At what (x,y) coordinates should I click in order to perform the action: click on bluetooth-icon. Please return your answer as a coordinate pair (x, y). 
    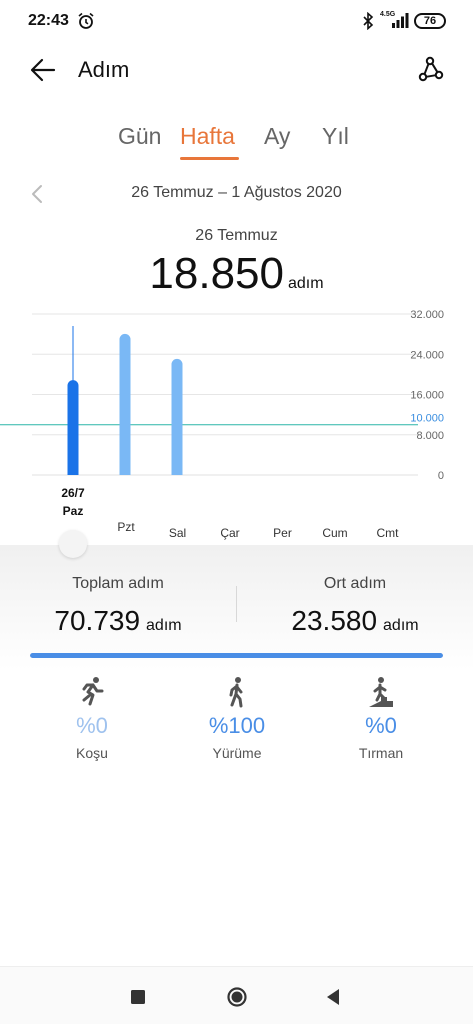
    Looking at the image, I should click on (368, 21).